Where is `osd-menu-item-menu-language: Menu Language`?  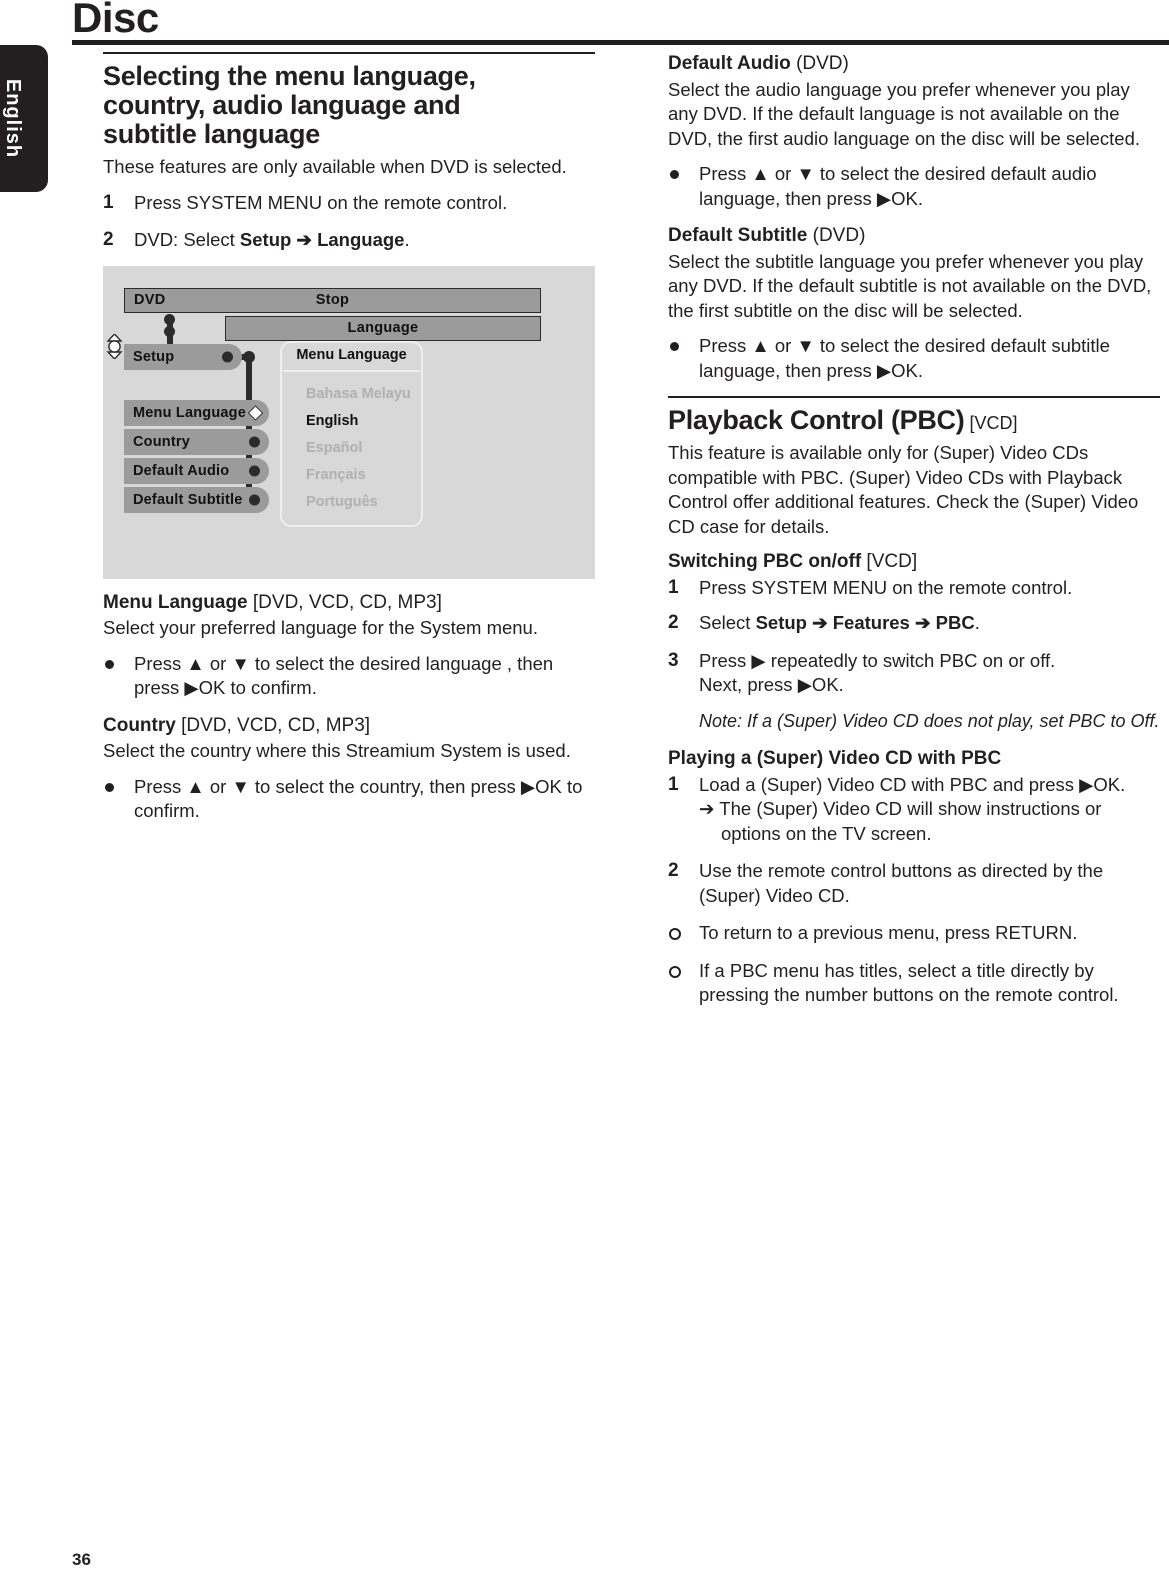 osd-menu-item-menu-language: Menu Language is located at coordinates (196, 412).